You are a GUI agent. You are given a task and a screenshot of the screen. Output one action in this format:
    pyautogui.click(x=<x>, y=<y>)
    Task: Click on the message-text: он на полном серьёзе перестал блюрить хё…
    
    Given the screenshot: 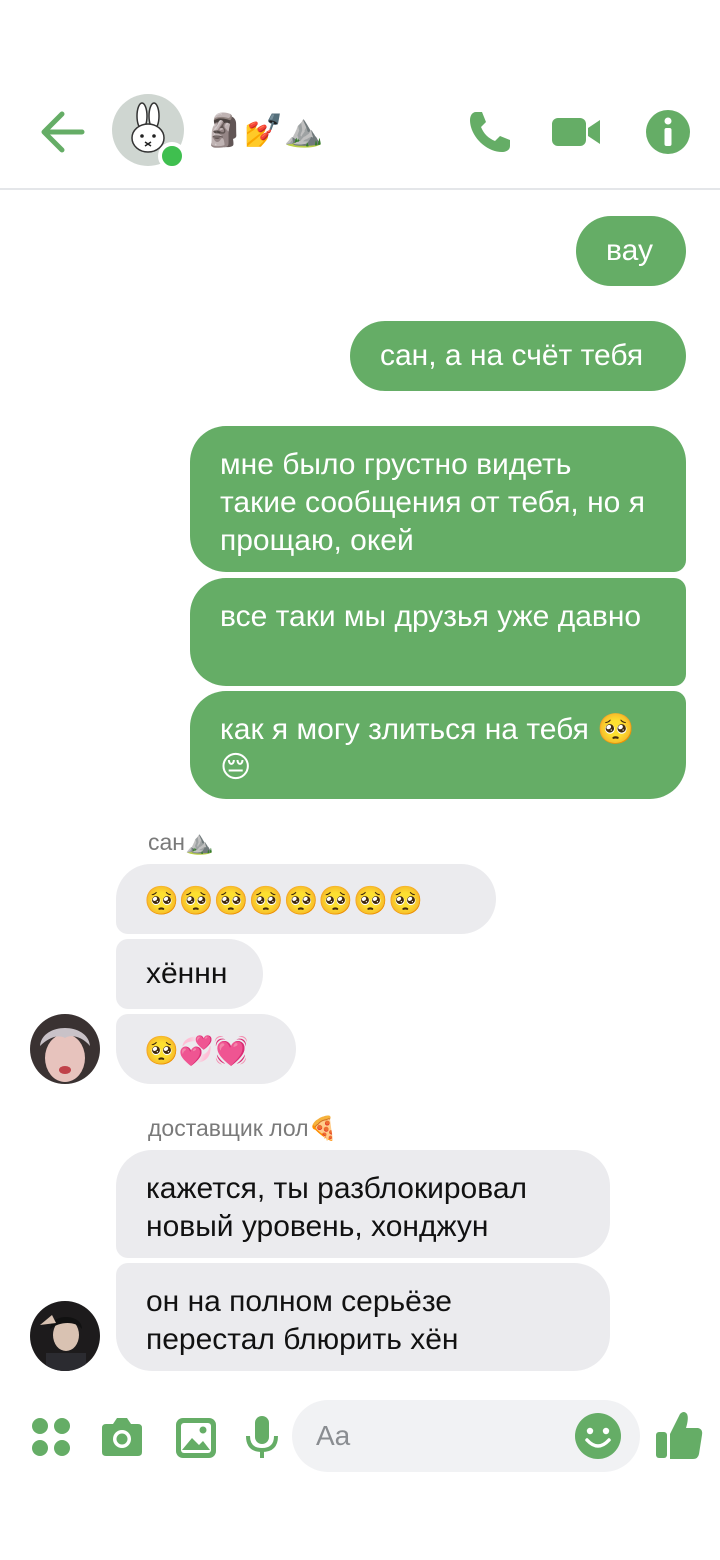 What is the action you would take?
    pyautogui.click(x=302, y=1320)
    